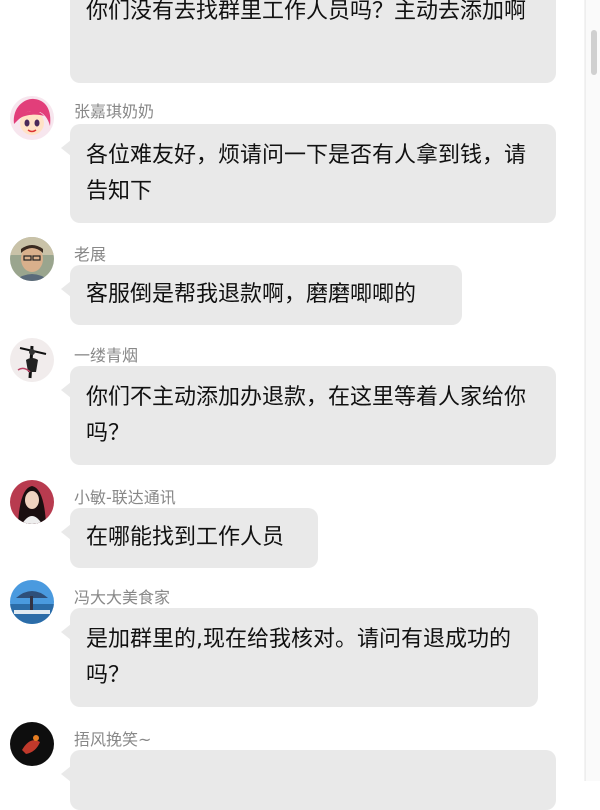  Describe the element at coordinates (32, 259) in the screenshot. I see `avatar-man-glasses-icon` at that location.